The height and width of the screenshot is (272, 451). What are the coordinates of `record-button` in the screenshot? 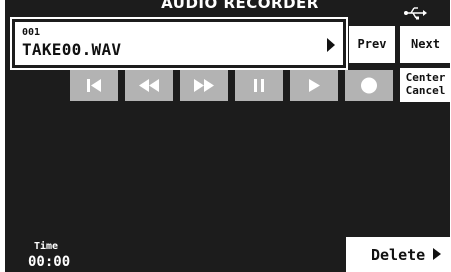 It's located at (369, 85).